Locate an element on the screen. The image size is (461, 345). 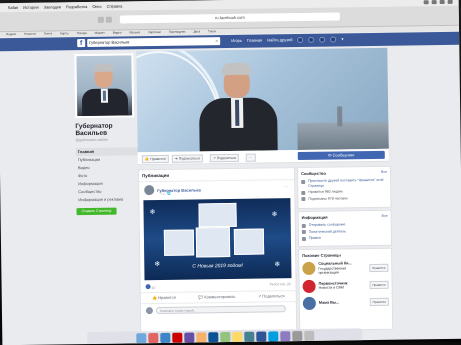
friend-requests-icon is located at coordinates (300, 40).